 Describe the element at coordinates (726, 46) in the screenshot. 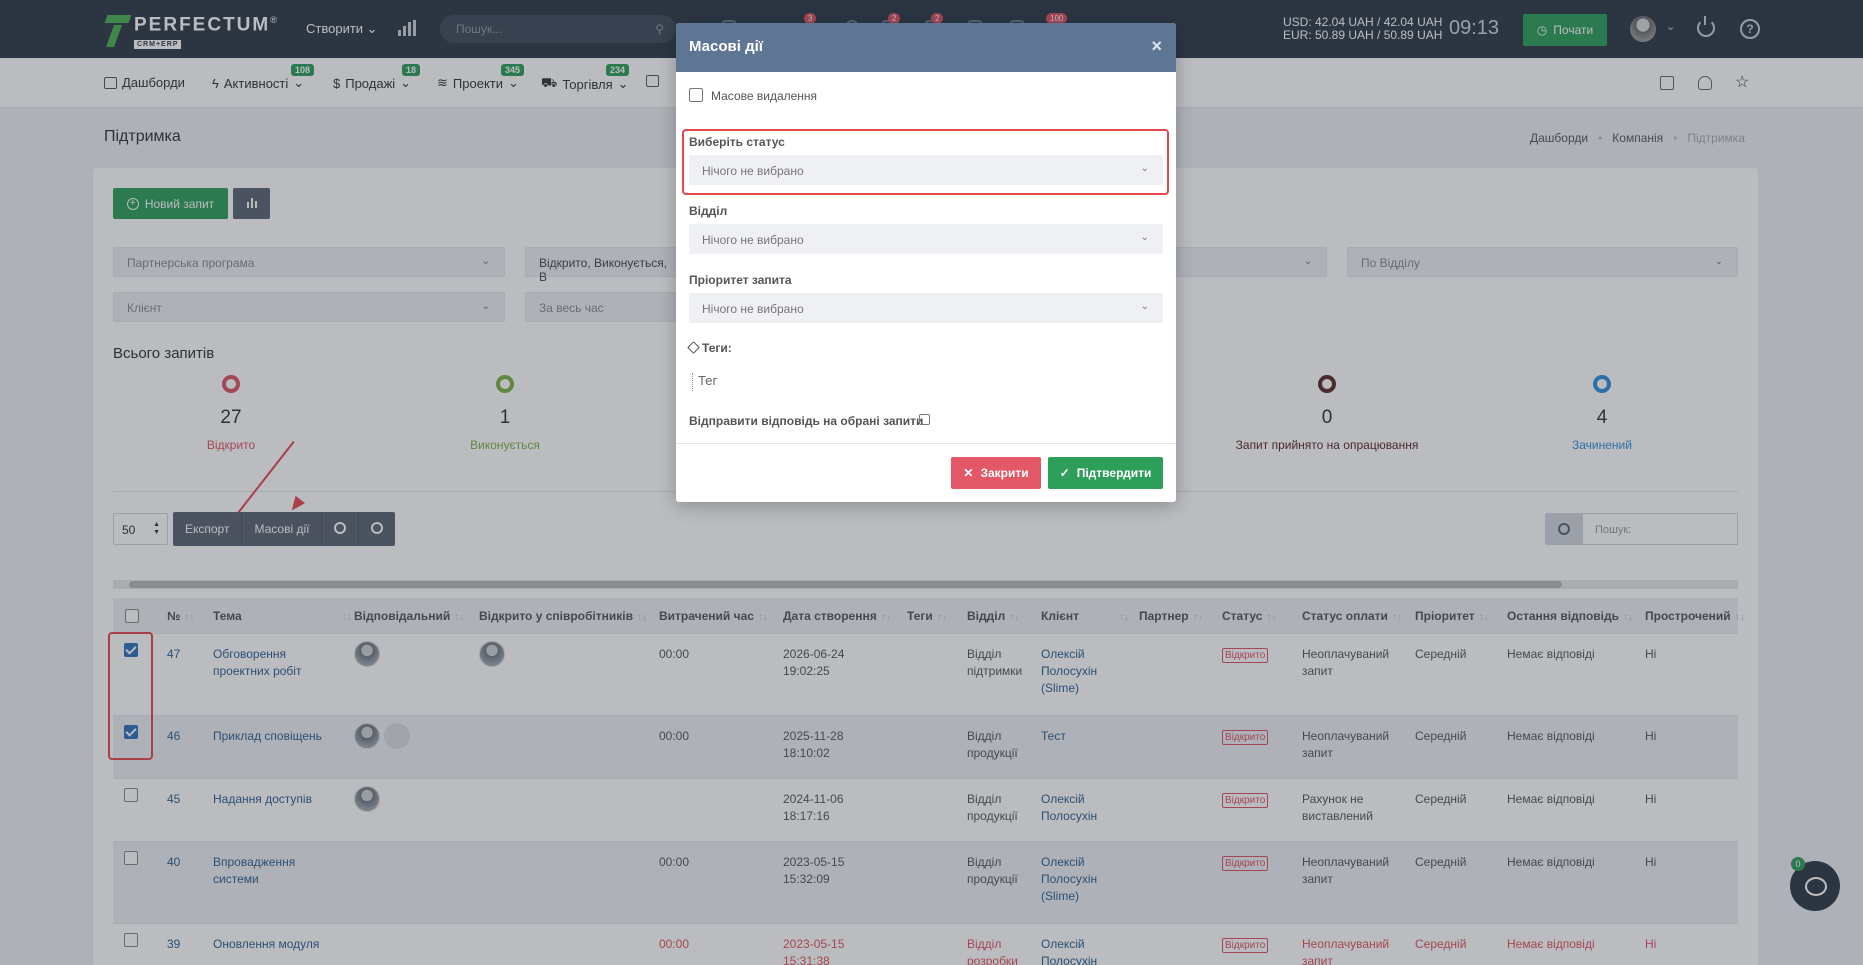

I see `modal-title: Масові дії` at that location.